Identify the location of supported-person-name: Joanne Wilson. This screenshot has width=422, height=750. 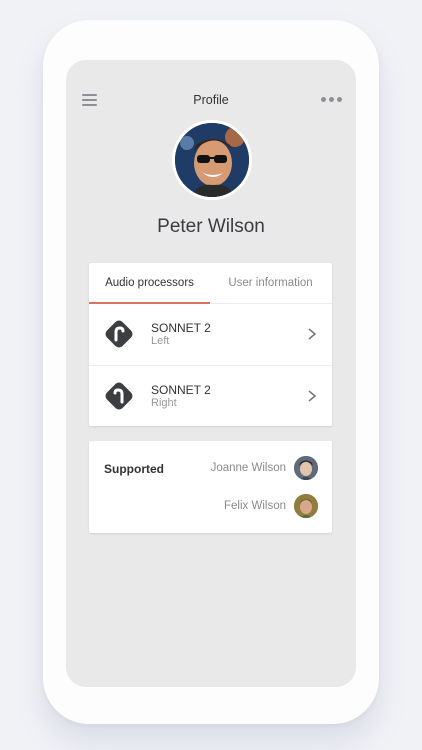
(248, 468).